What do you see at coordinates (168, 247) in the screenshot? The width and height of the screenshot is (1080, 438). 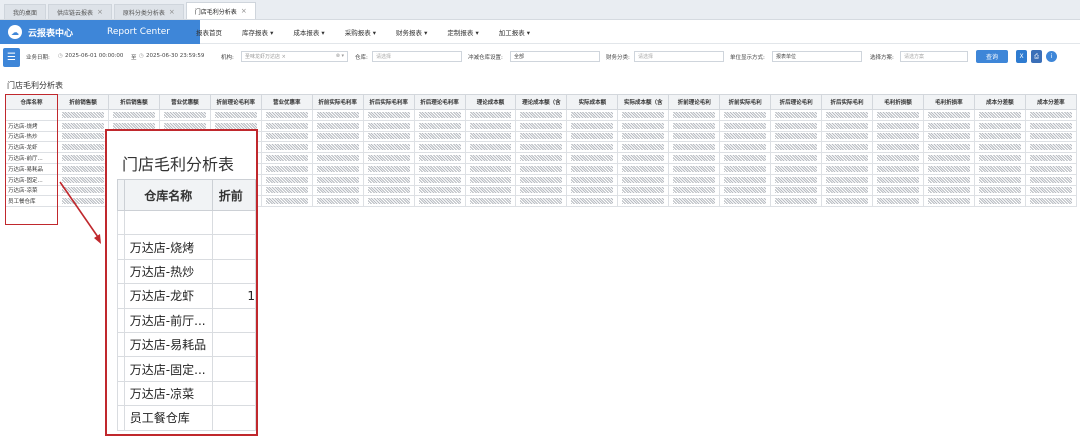 I see `zoom-warehouse-cell: 万达店-烧烤` at bounding box center [168, 247].